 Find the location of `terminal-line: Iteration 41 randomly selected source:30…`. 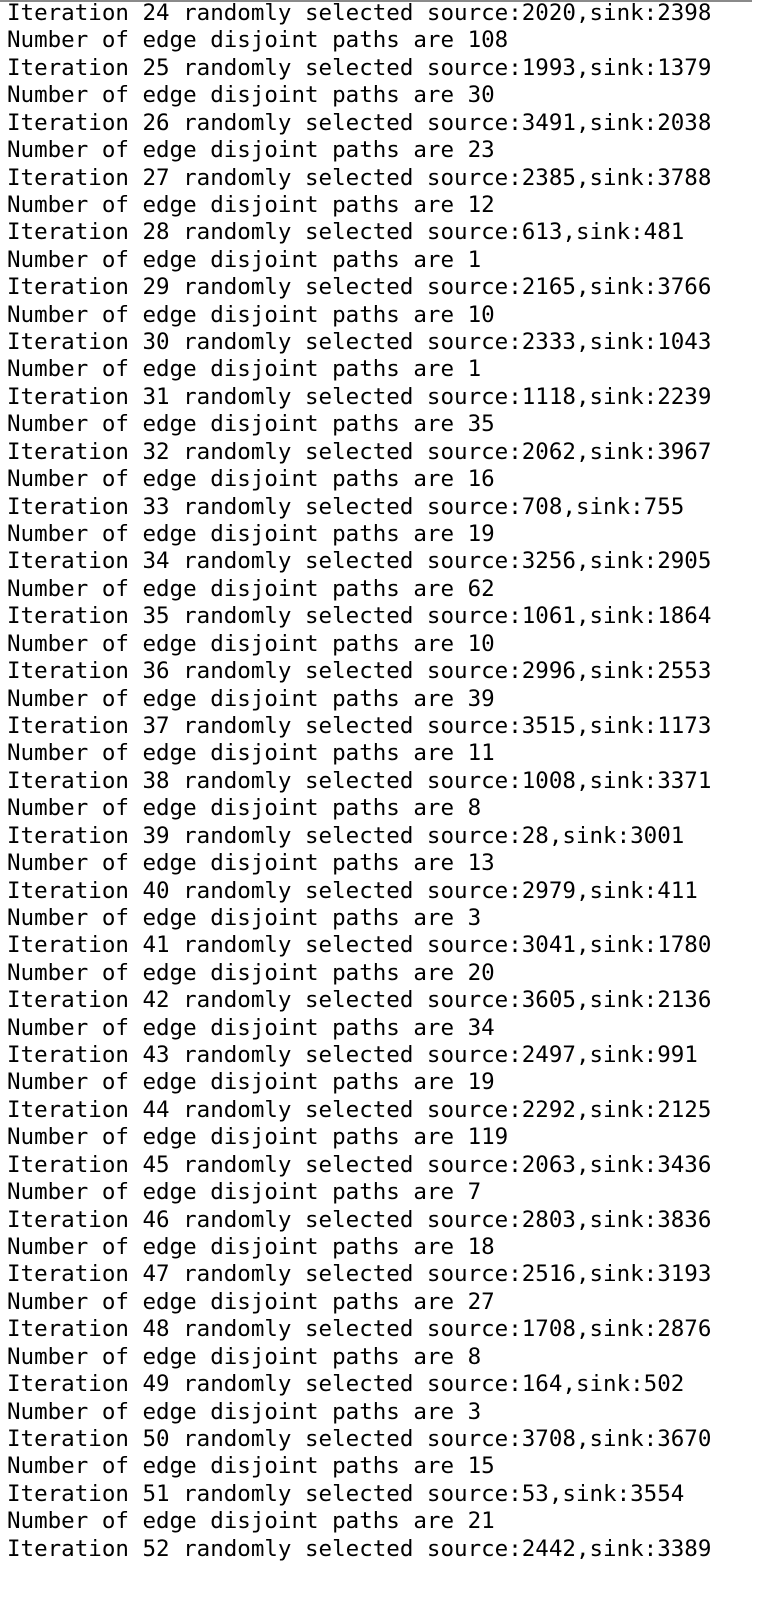

terminal-line: Iteration 41 randomly selected source:30… is located at coordinates (359, 945).